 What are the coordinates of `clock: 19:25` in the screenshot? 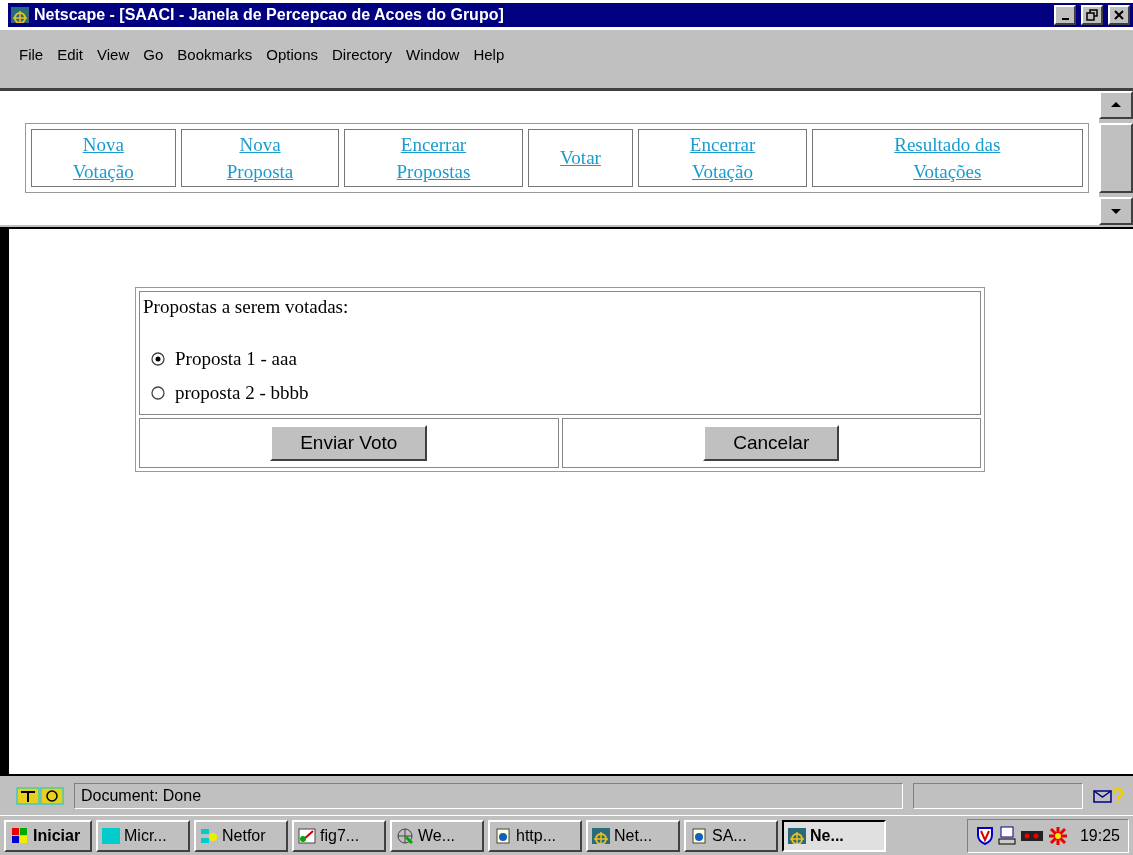 It's located at (1099, 835).